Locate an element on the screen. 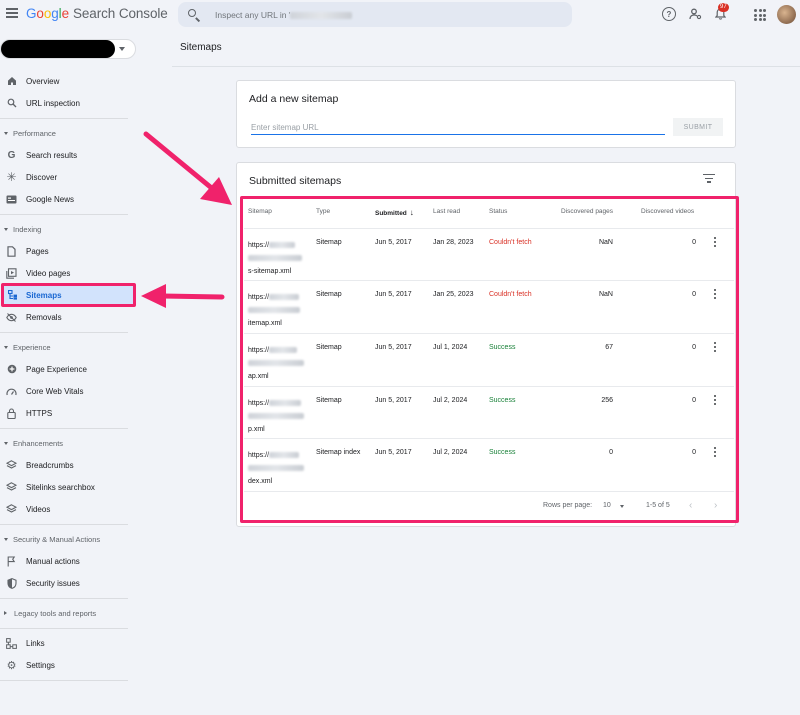 The height and width of the screenshot is (715, 800). caret-right-icon is located at coordinates (6, 613).